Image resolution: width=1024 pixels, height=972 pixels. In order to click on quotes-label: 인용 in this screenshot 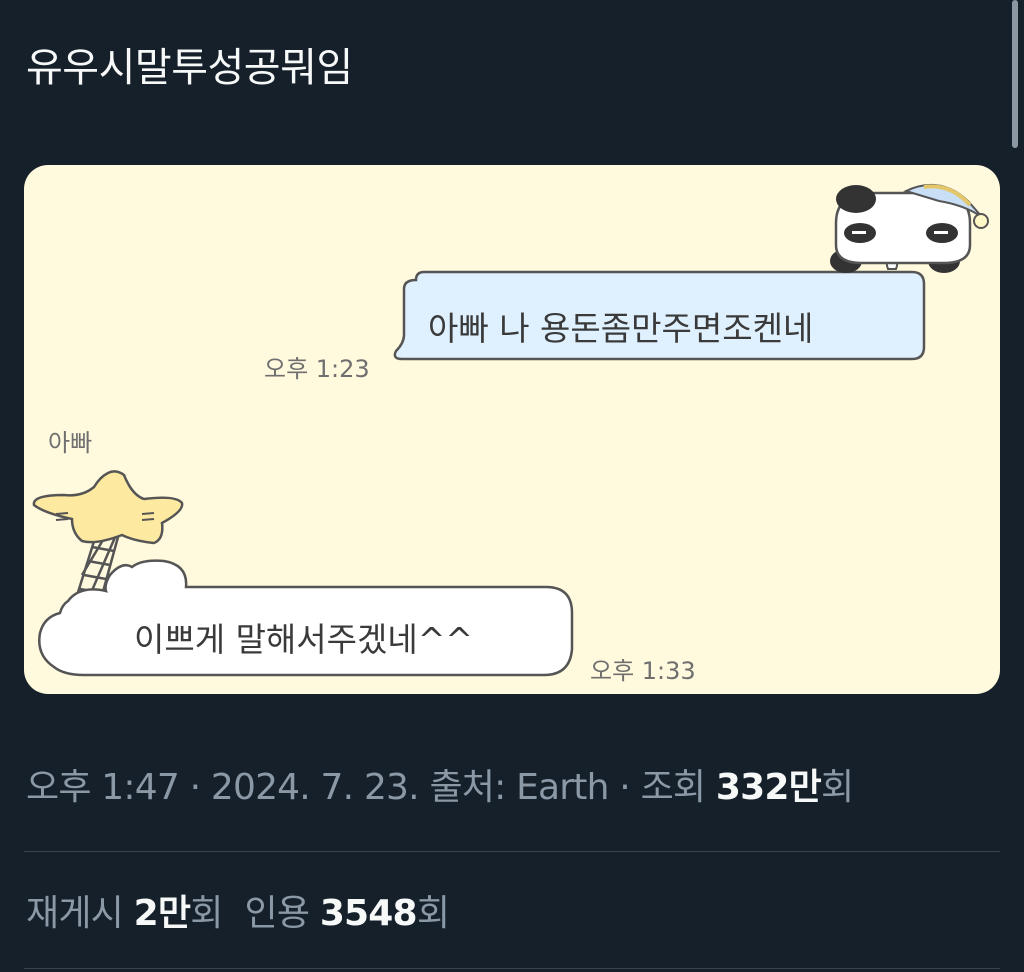, I will do `click(282, 913)`.